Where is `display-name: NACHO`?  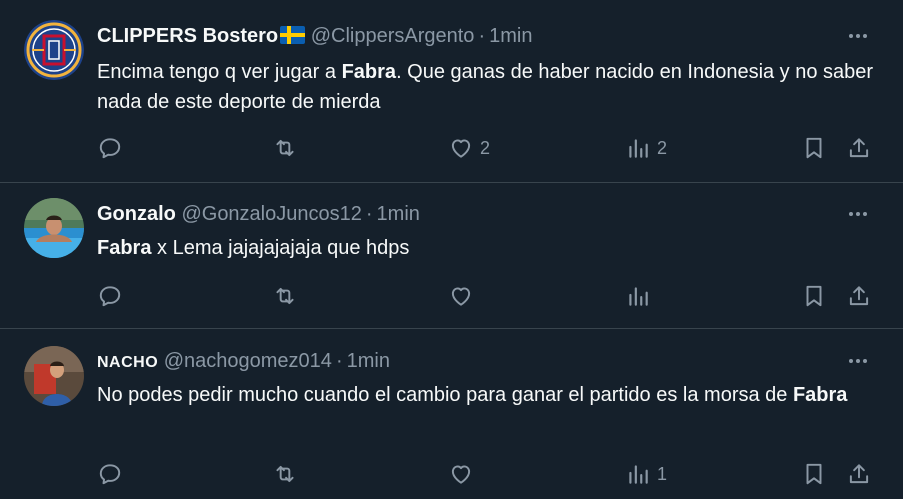
display-name: NACHO is located at coordinates (127, 362).